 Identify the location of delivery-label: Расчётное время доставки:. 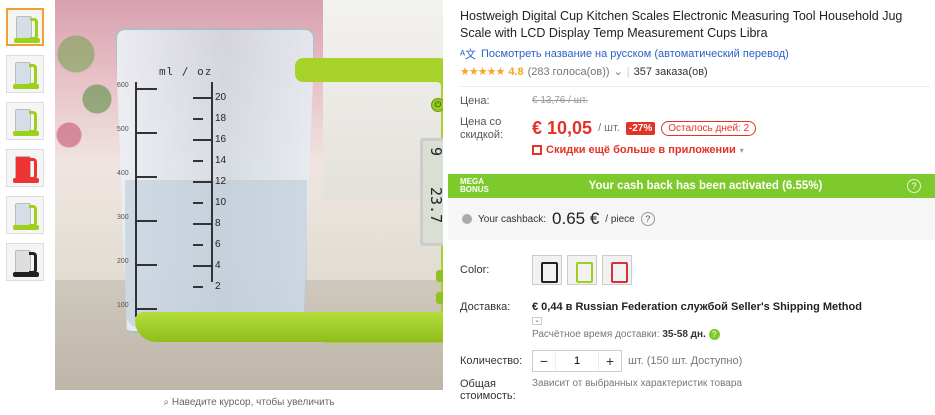
(596, 335).